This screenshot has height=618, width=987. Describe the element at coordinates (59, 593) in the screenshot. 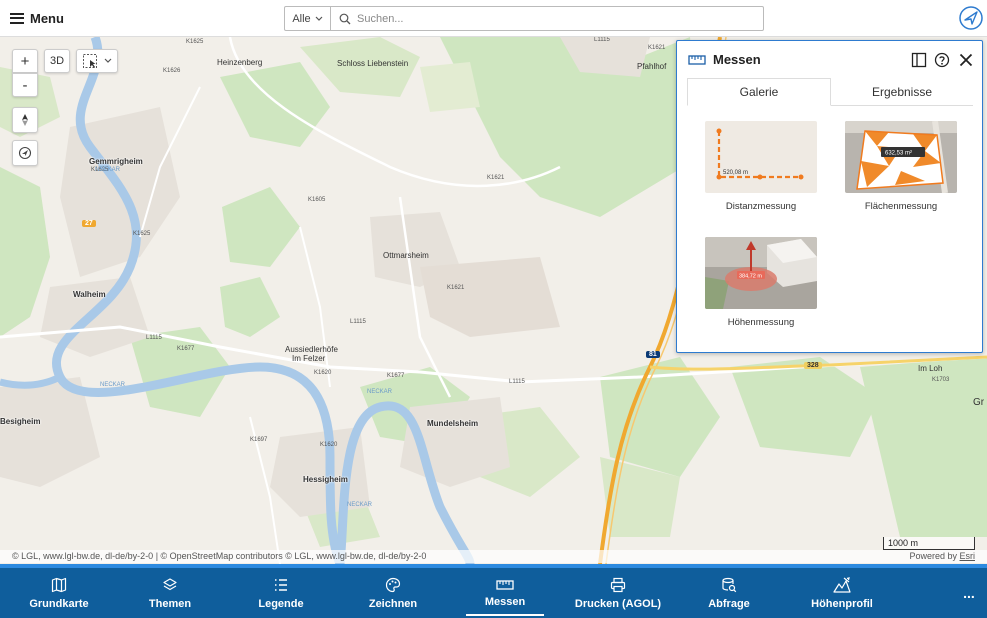

I see `nav-grundkarte: Grundkarte` at that location.